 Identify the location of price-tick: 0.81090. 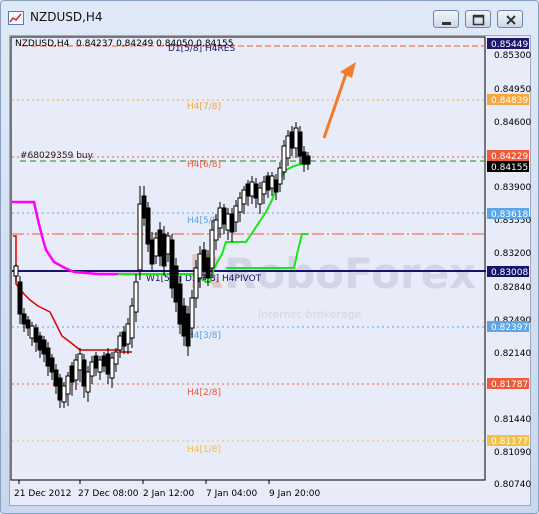
(512, 453).